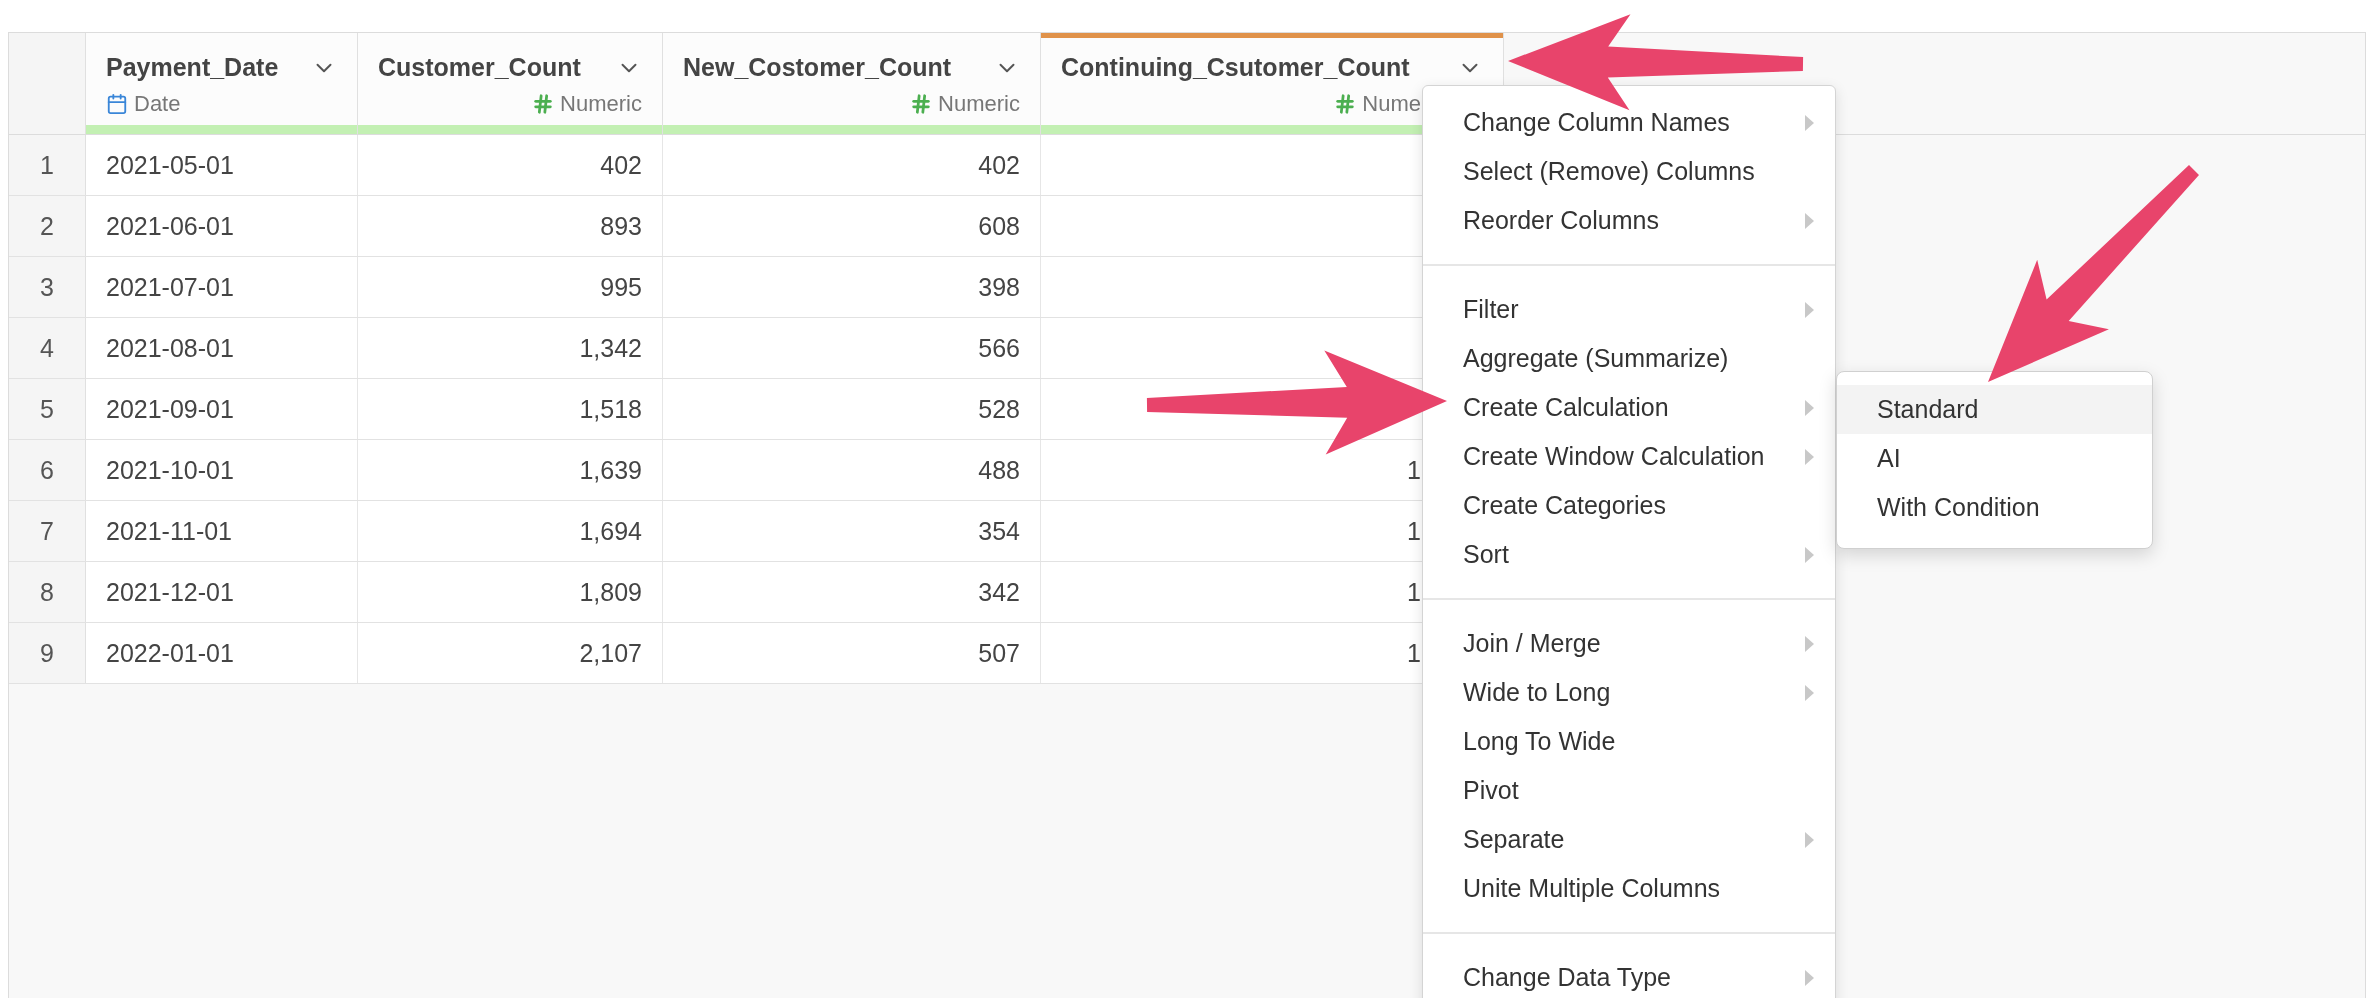 Image resolution: width=2376 pixels, height=998 pixels. I want to click on table-cell: 2021-05-01, so click(170, 165).